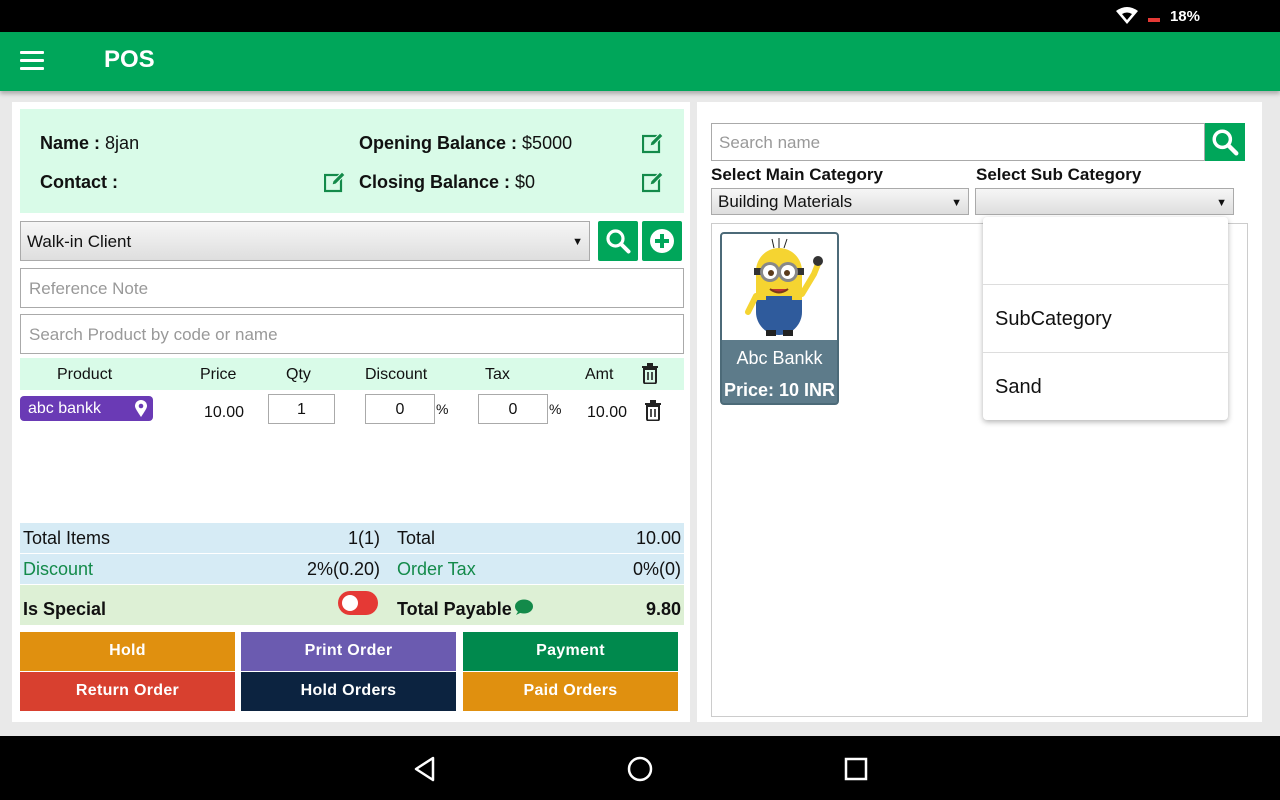 This screenshot has width=1280, height=800. Describe the element at coordinates (653, 410) in the screenshot. I see `delete-row-trash-icon` at that location.